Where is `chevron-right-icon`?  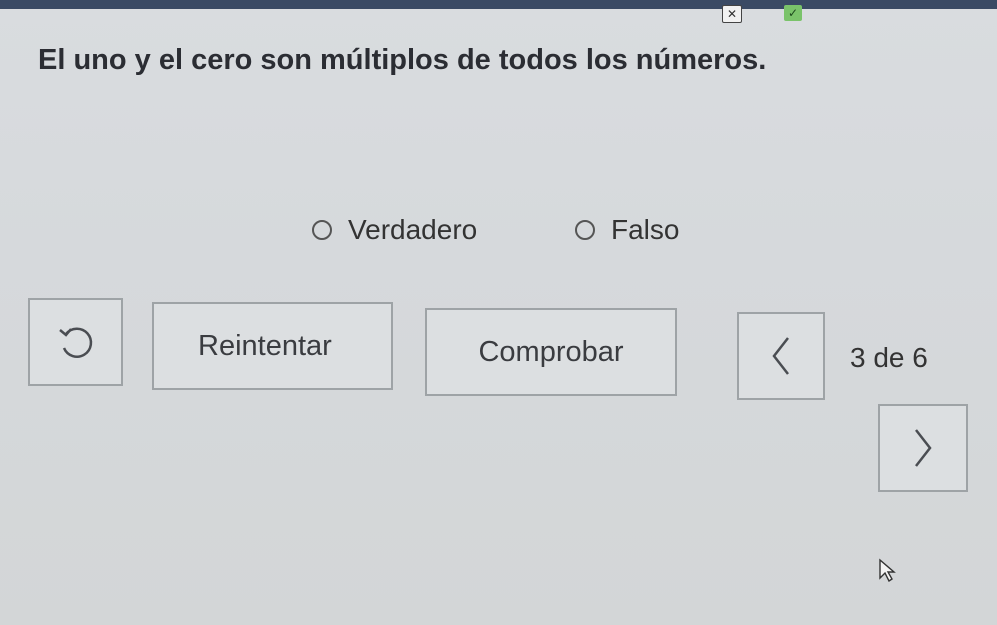
chevron-right-icon is located at coordinates (923, 448).